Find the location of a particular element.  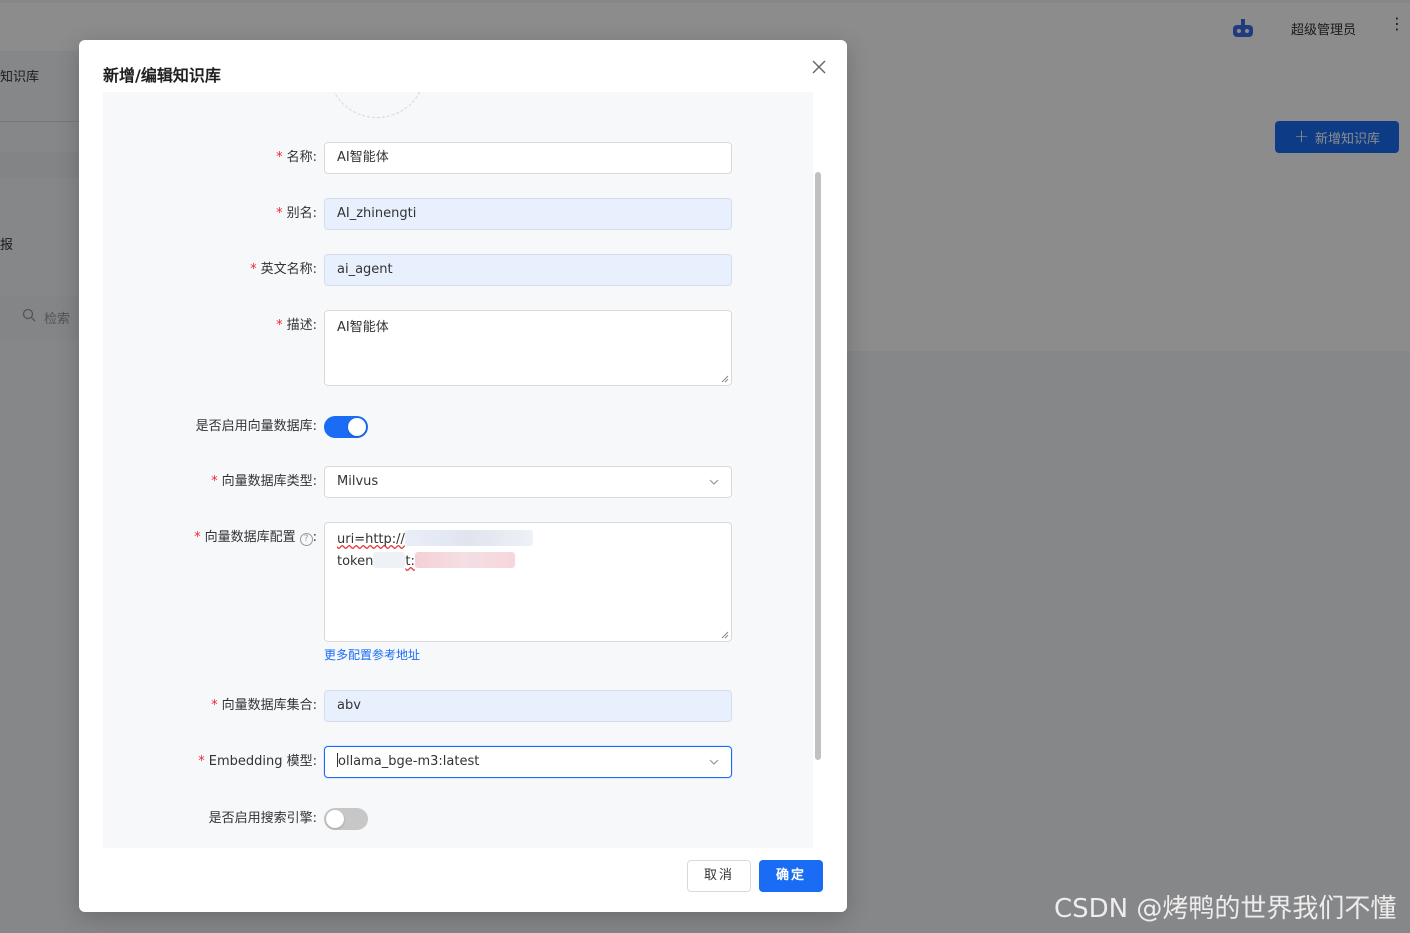

alias-label: * 别名: is located at coordinates (296, 213).